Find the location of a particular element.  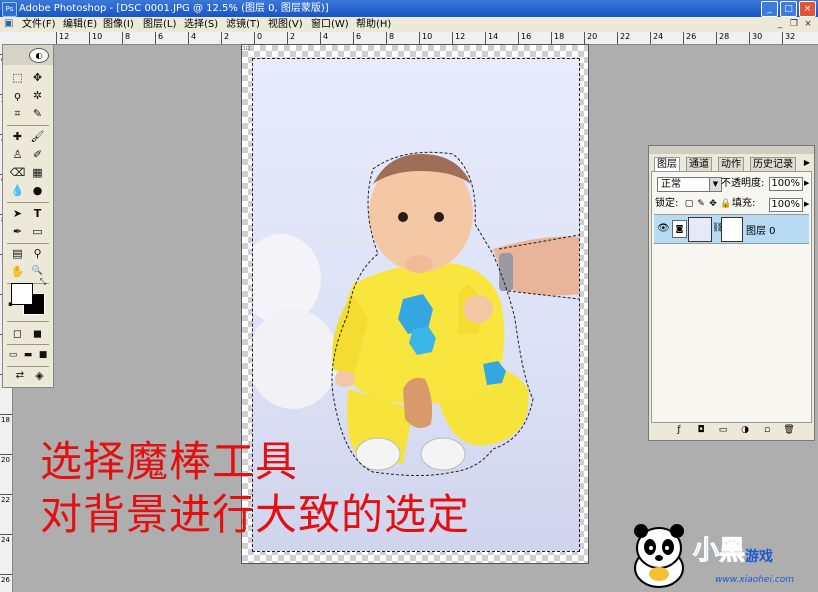

ruler-label: 18 is located at coordinates (5, 420).